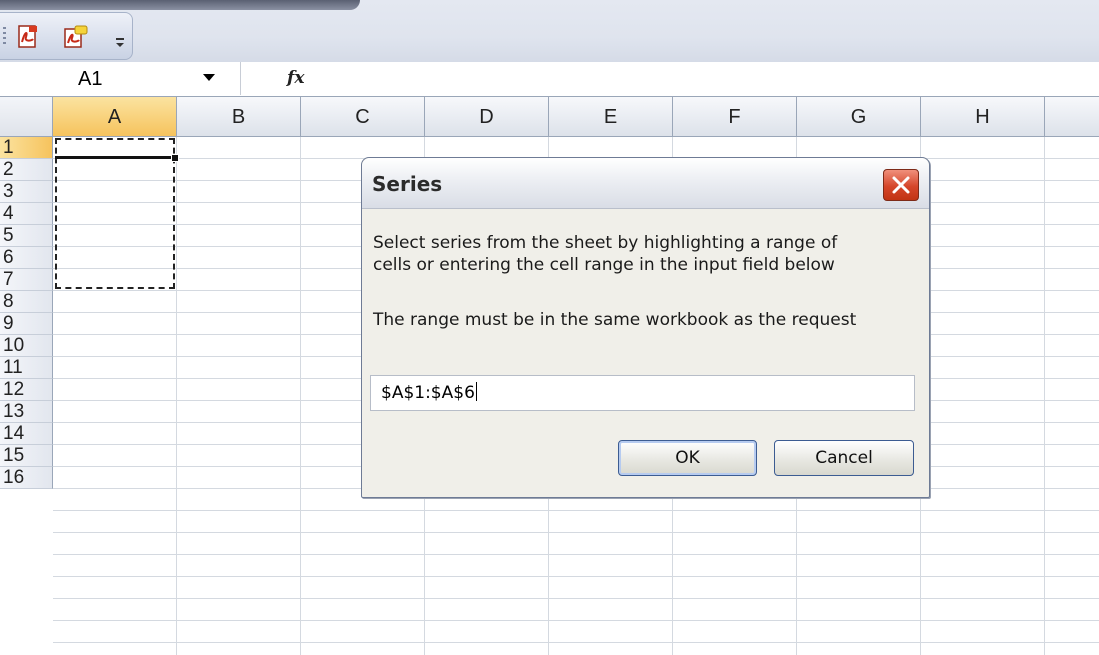 This screenshot has width=1099, height=655. I want to click on row-header-2: 2, so click(26, 170).